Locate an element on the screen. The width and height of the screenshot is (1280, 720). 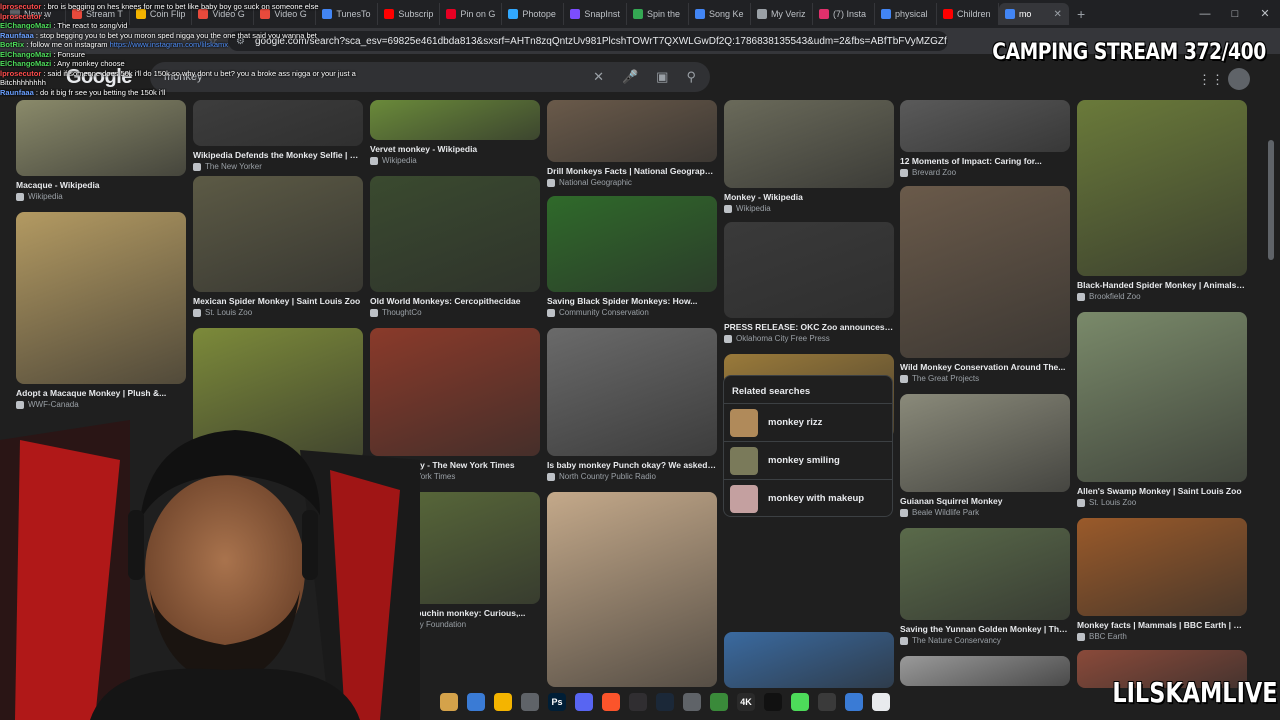
close-icon: ✕ is located at coordinates (598, 77).